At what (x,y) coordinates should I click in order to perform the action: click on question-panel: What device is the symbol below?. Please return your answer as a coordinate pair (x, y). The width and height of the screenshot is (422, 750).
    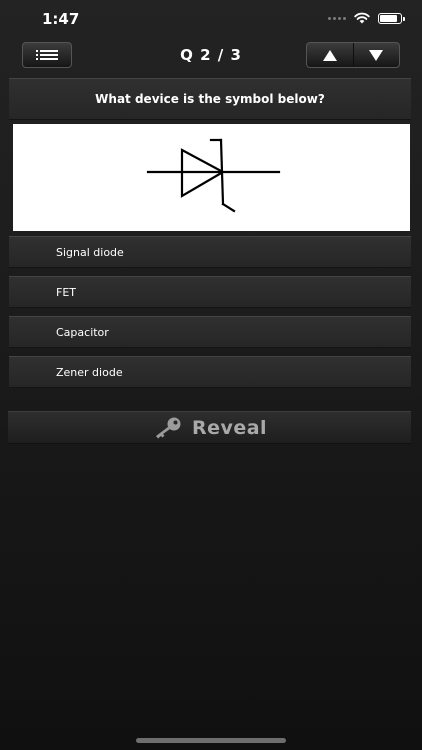
    Looking at the image, I should click on (210, 99).